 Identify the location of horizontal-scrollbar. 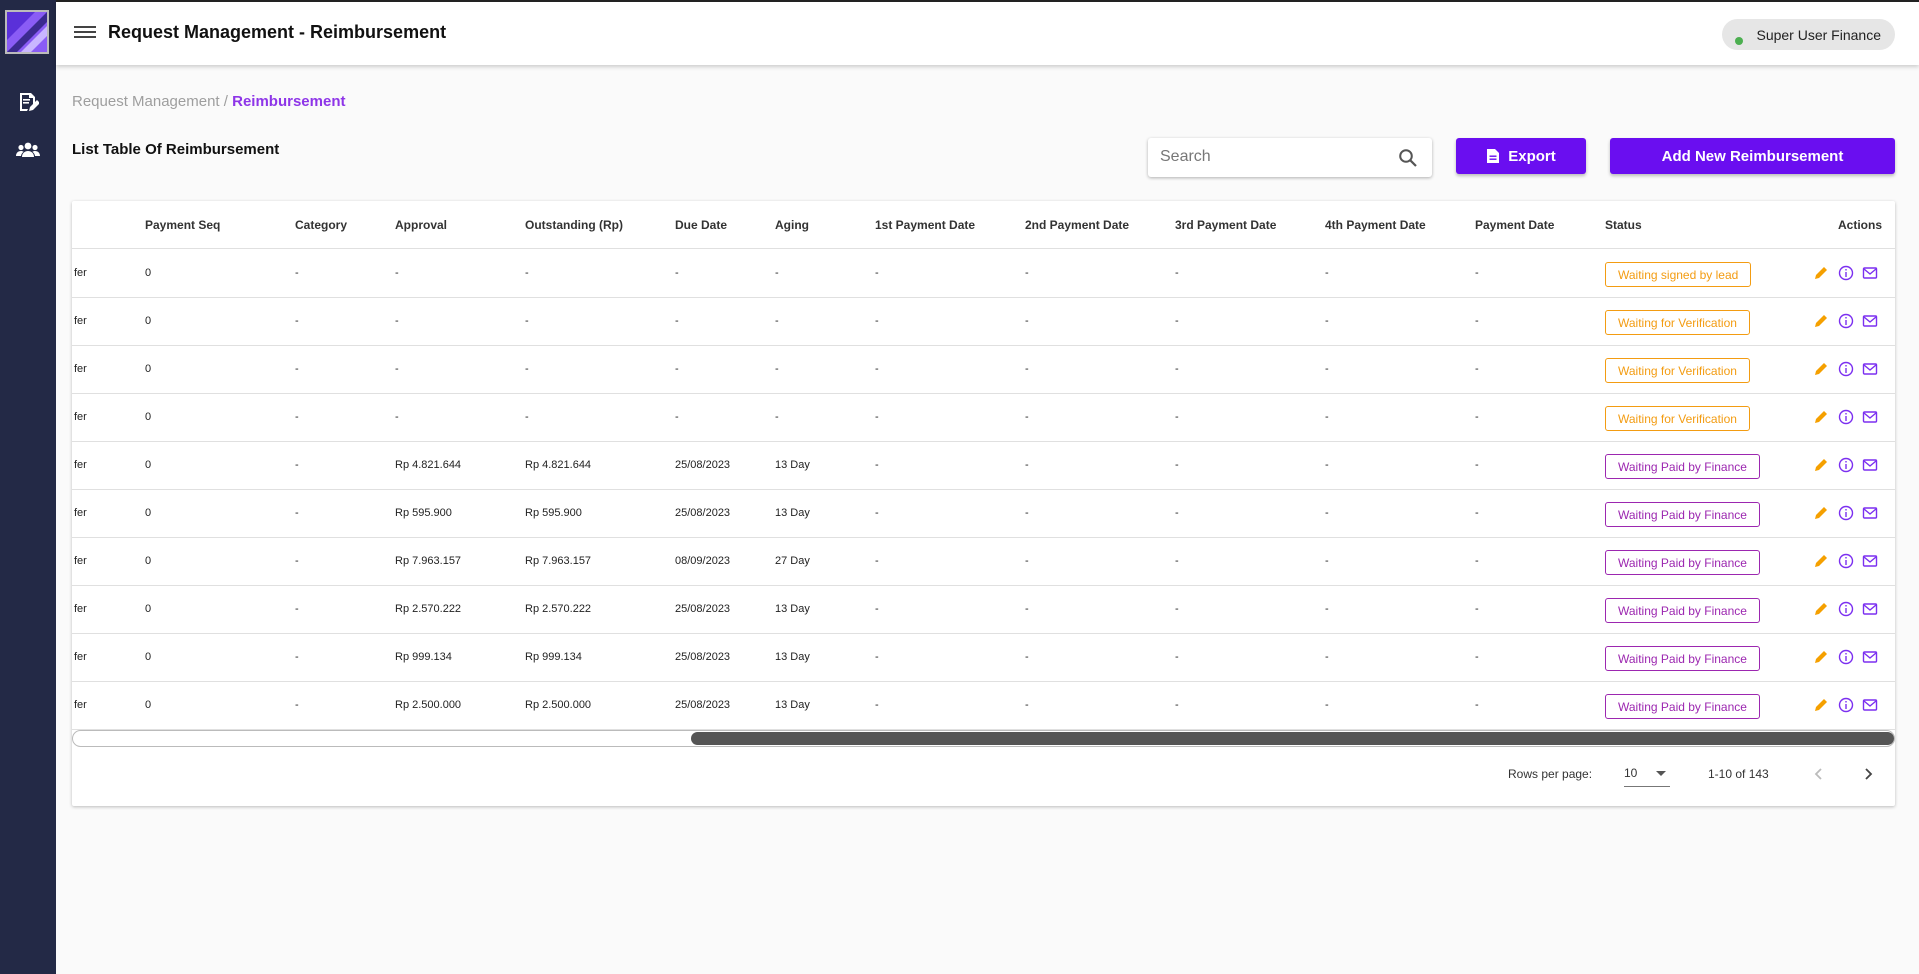
(983, 738).